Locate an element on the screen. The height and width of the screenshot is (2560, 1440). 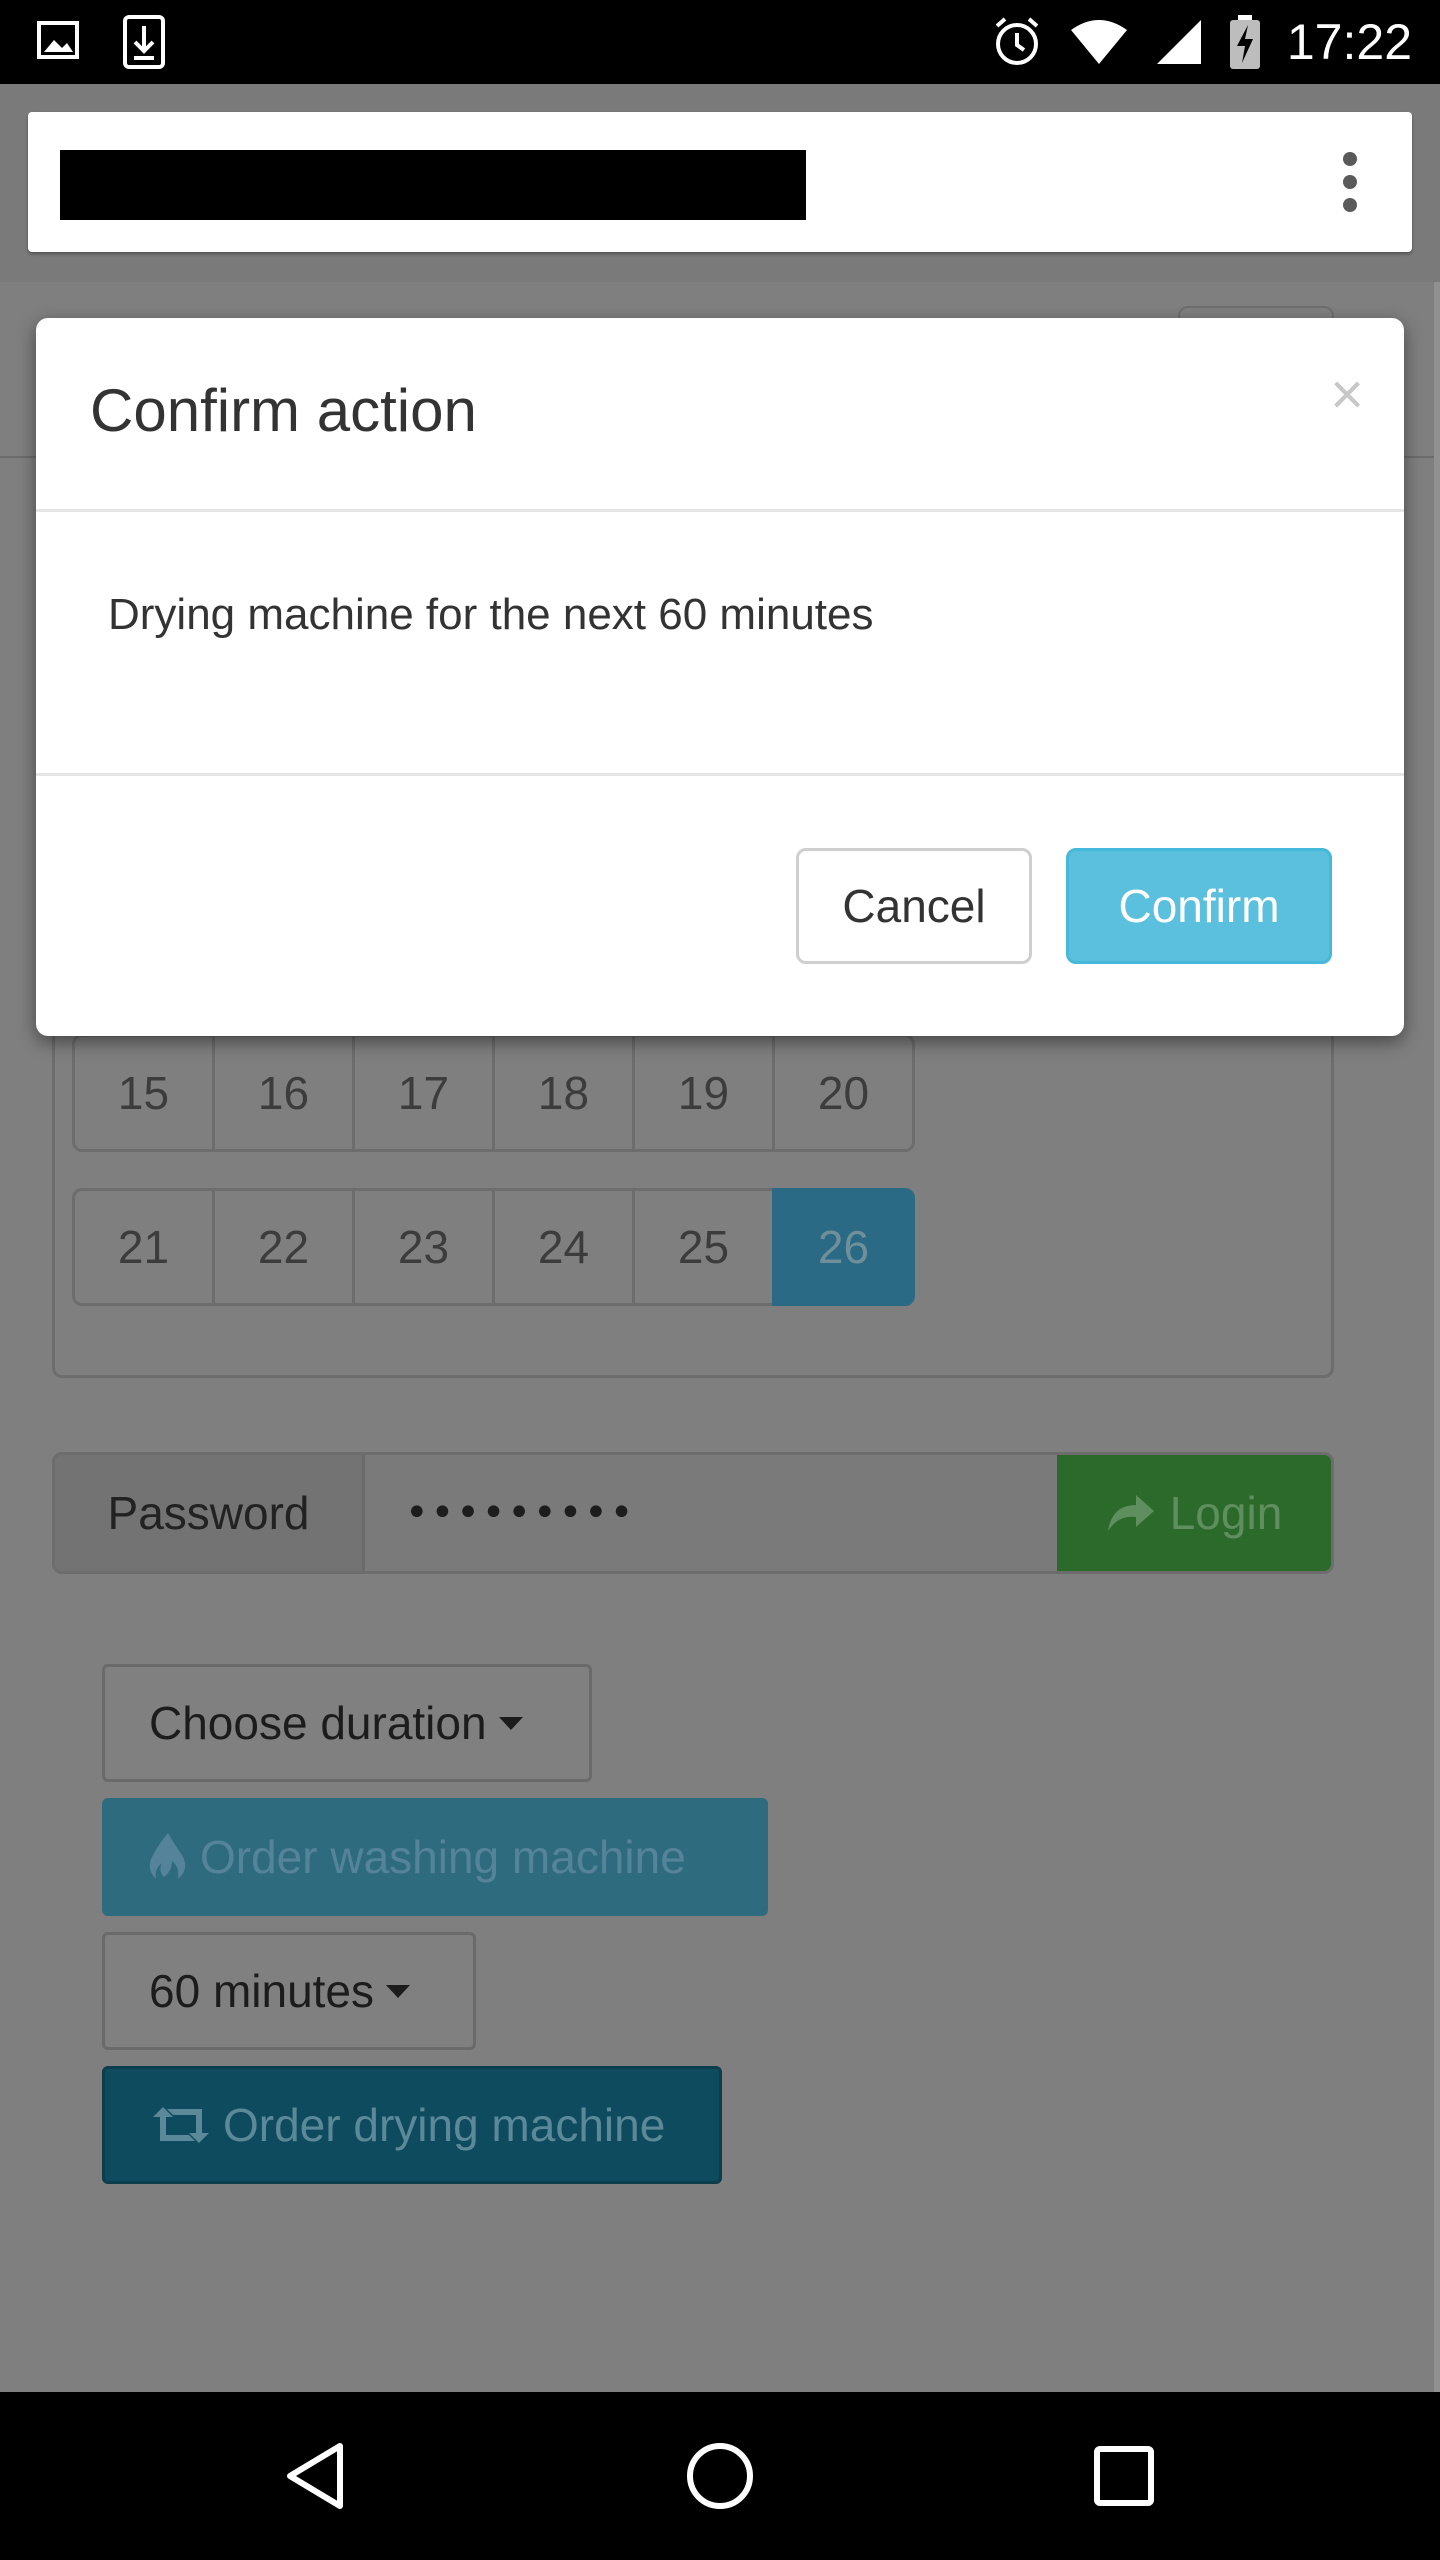
drying-duration-dropdown: 60 minutes is located at coordinates (289, 1991).